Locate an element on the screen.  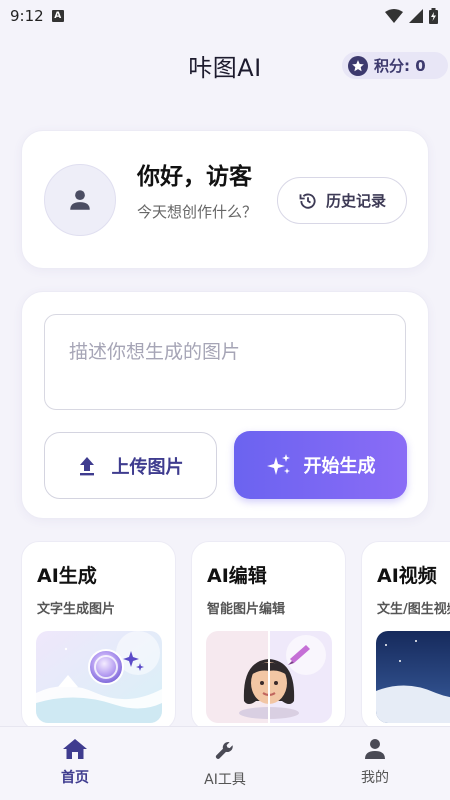
avatar is located at coordinates (80, 200).